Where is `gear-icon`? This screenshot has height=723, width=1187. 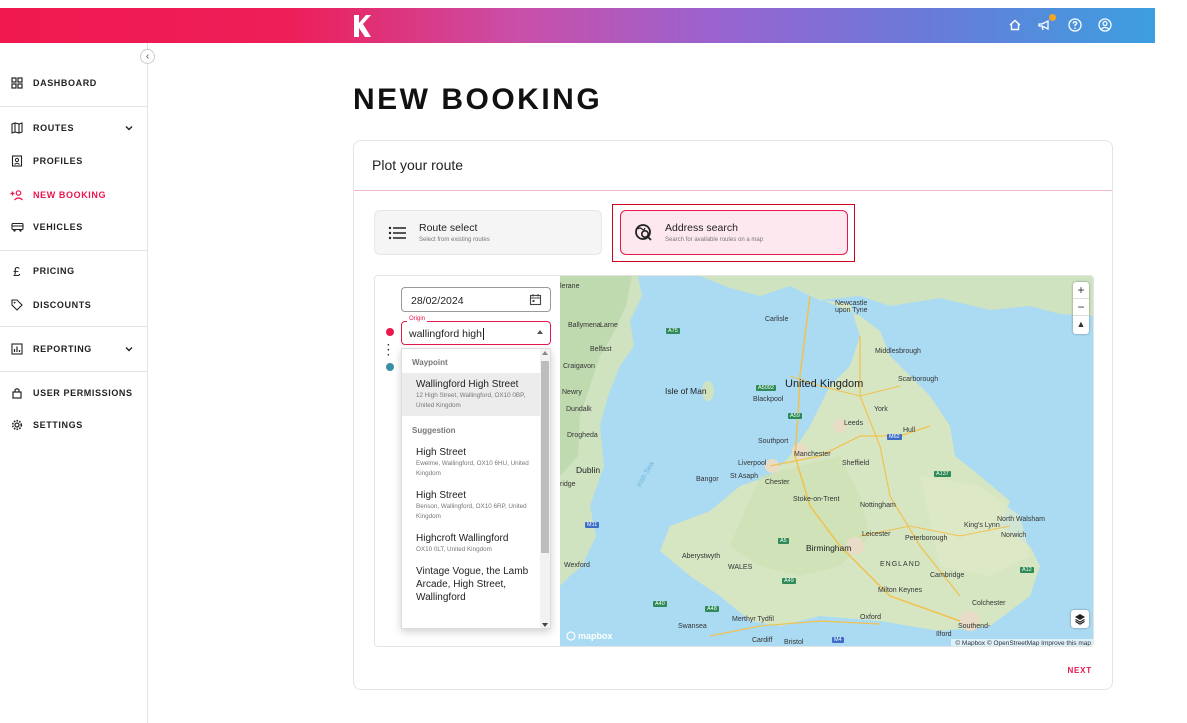
gear-icon is located at coordinates (17, 425).